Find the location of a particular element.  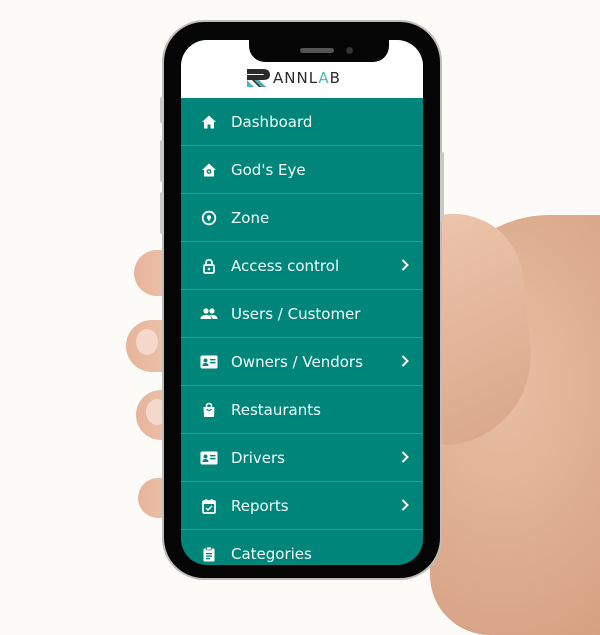

brand-logo: ANNLAB is located at coordinates (293, 78).